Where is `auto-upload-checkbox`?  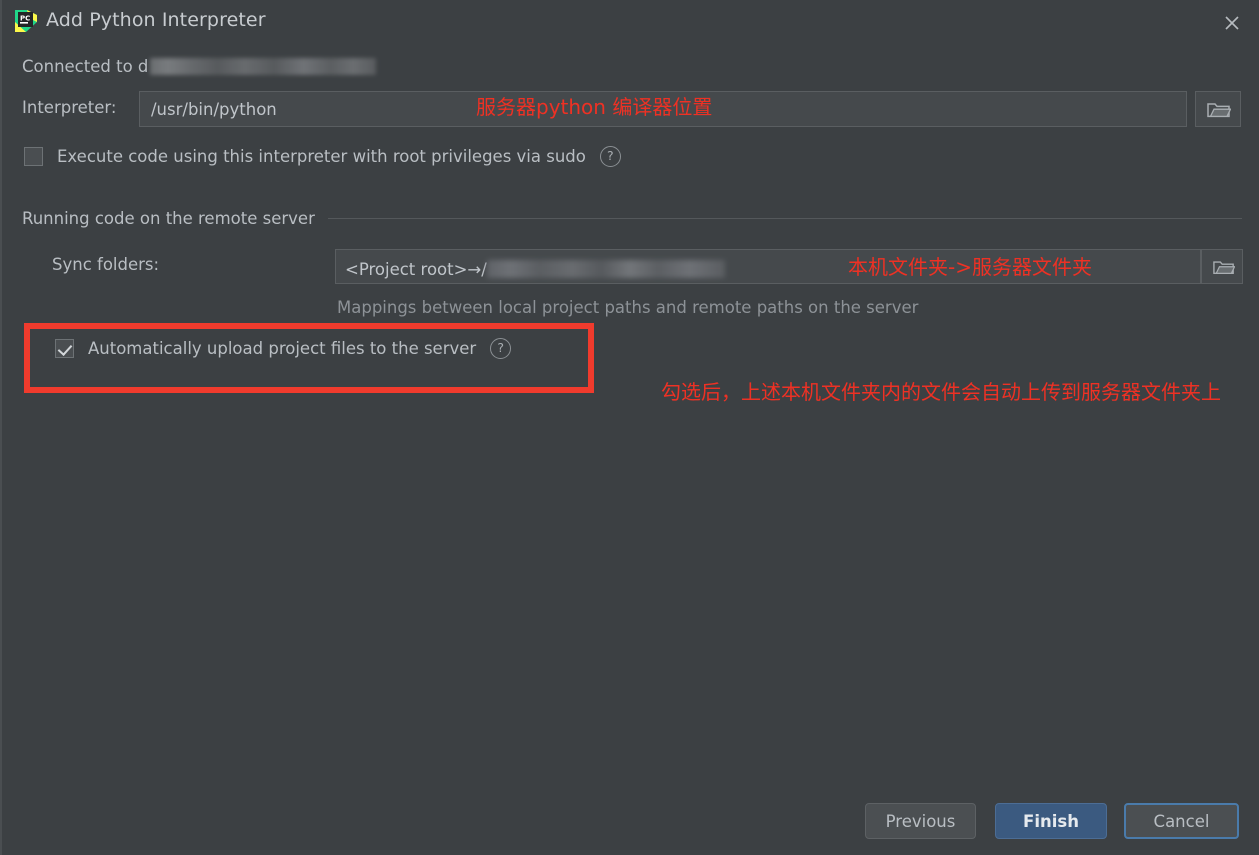
auto-upload-checkbox is located at coordinates (64, 348).